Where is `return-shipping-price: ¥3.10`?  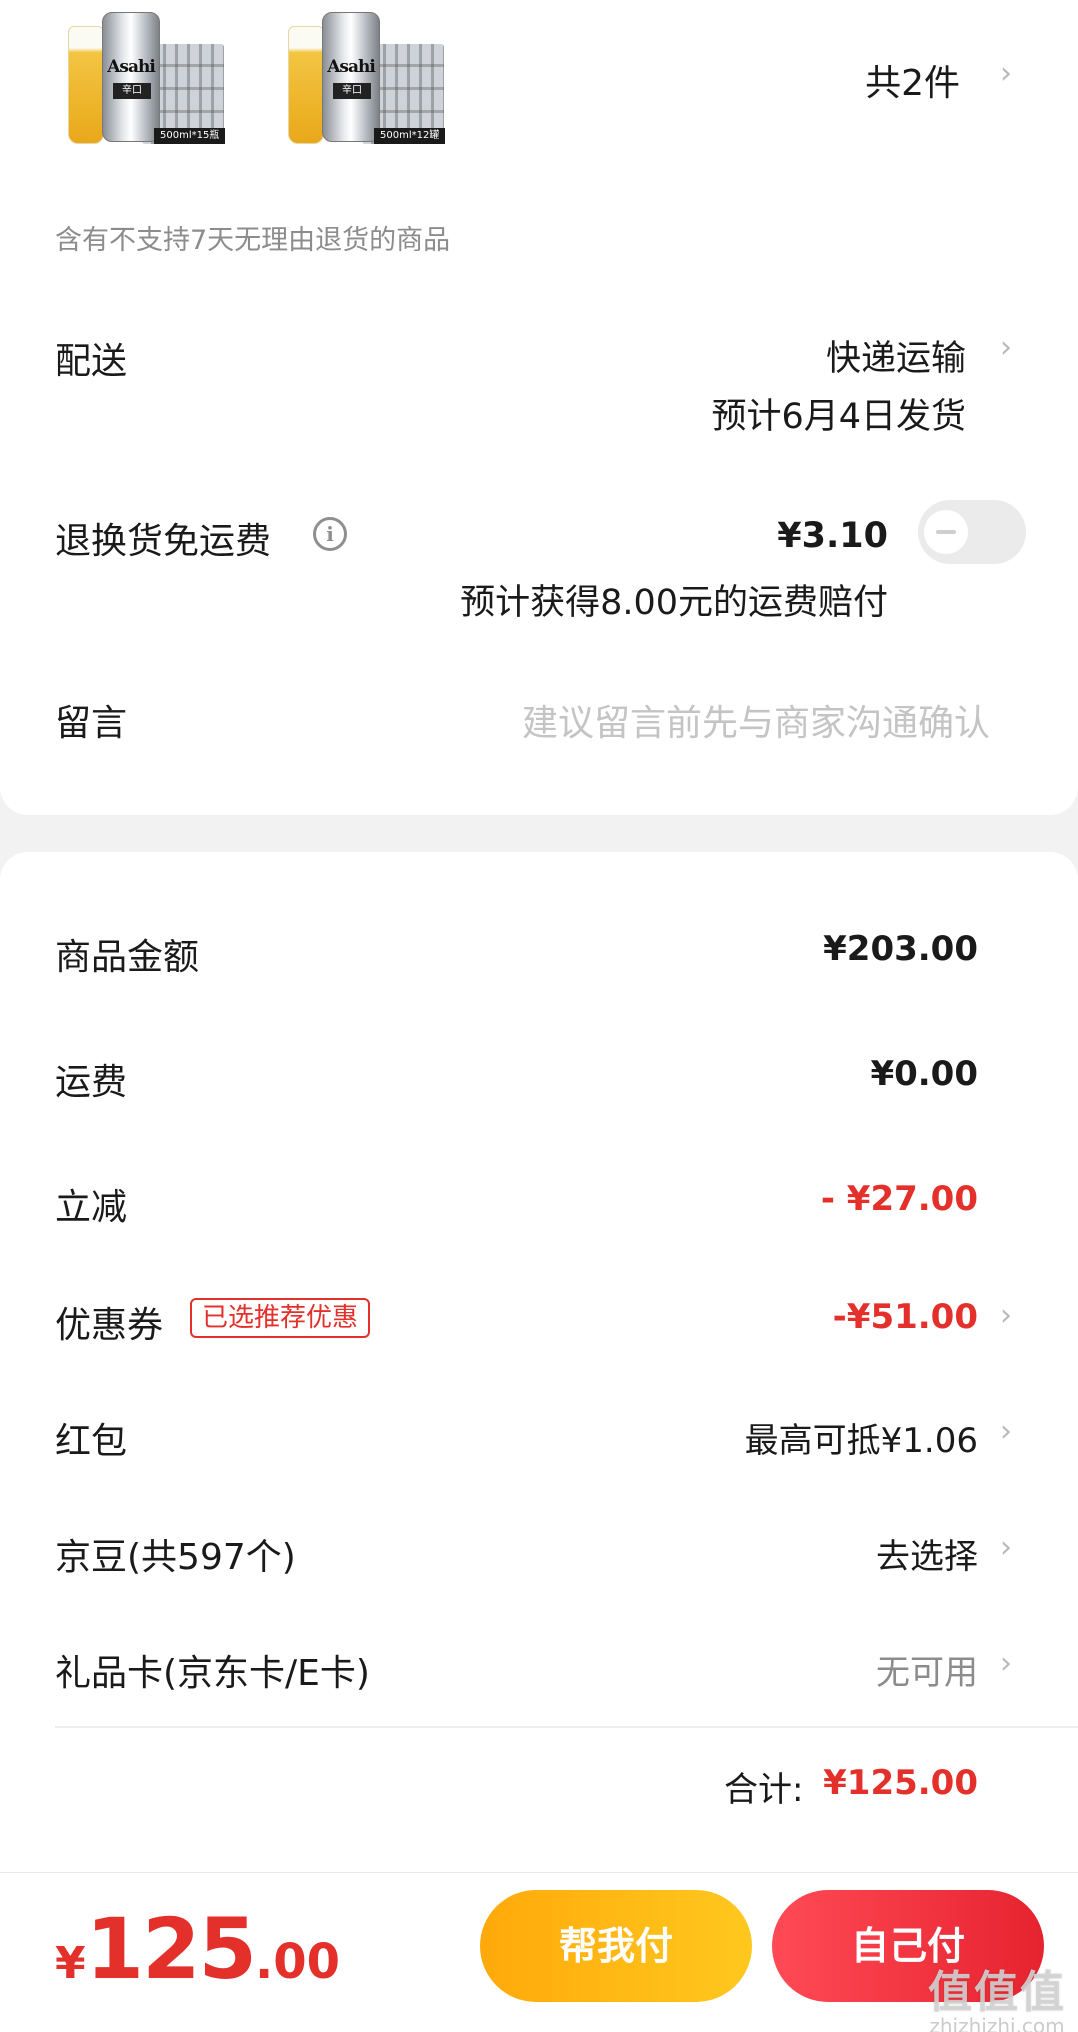
return-shipping-price: ¥3.10 is located at coordinates (832, 536).